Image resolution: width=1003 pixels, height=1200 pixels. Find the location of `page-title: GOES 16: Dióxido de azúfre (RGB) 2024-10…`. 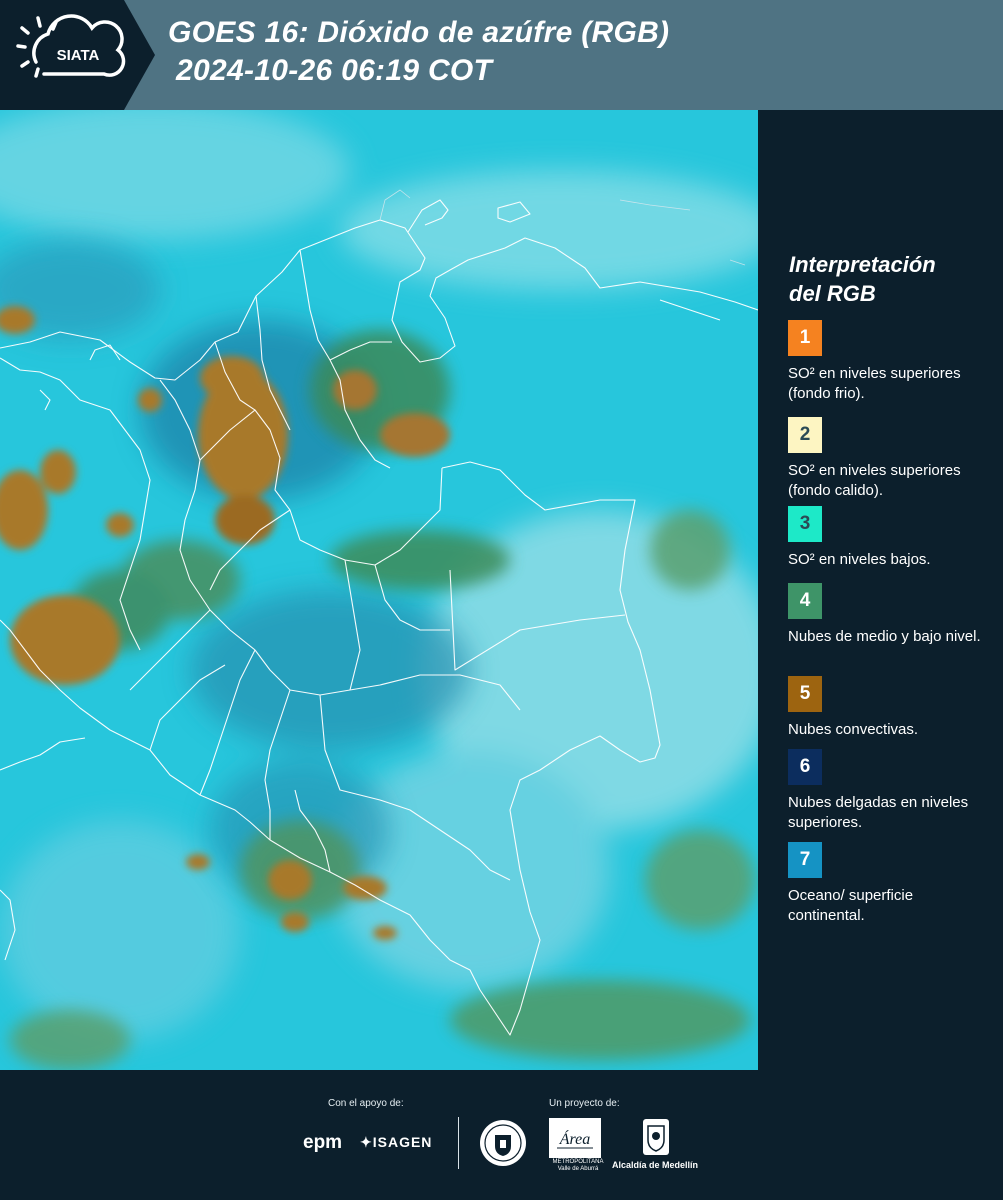

page-title: GOES 16: Dióxido de azúfre (RGB) 2024-10… is located at coordinates (418, 52).